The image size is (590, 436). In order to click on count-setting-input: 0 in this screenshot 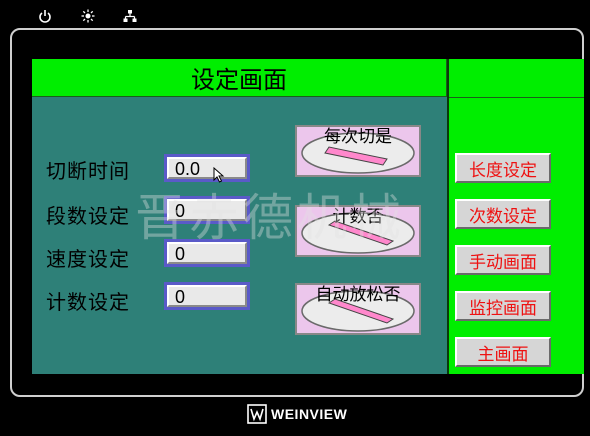, I will do `click(207, 296)`.